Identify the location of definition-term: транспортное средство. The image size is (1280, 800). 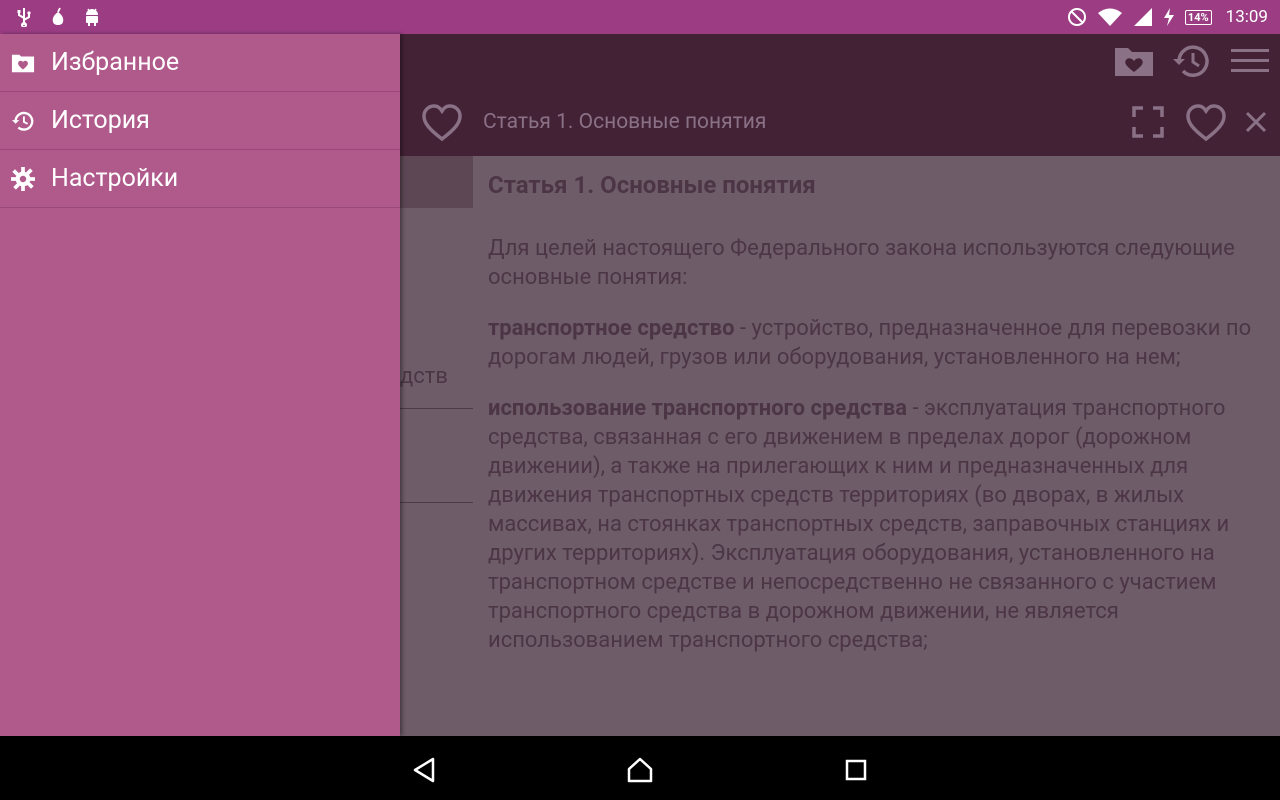
(611, 328).